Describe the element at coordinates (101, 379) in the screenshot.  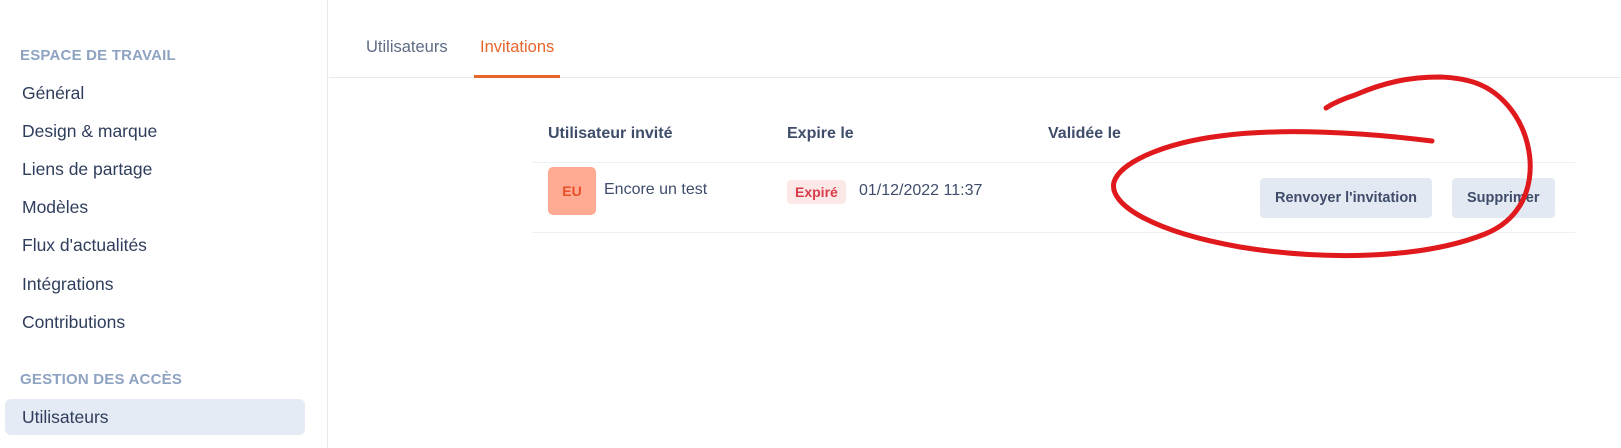
I see `section-title-access-management: GESTION DES ACCÈS` at that location.